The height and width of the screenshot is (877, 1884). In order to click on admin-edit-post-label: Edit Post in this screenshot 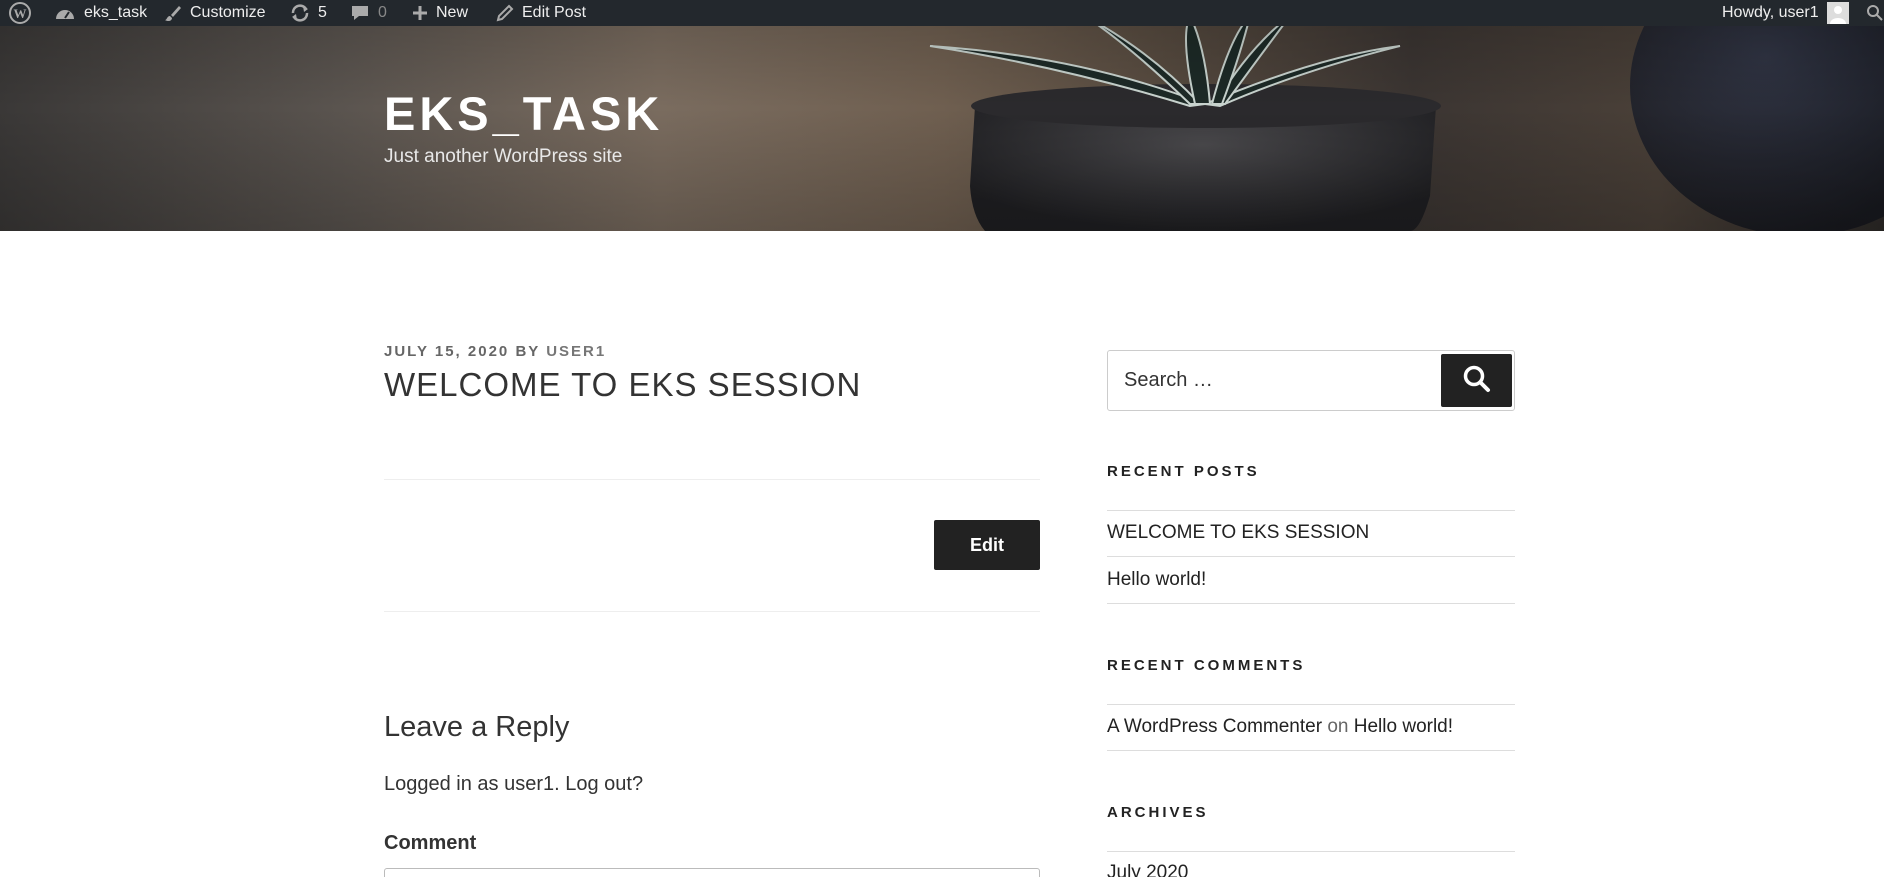, I will do `click(554, 12)`.